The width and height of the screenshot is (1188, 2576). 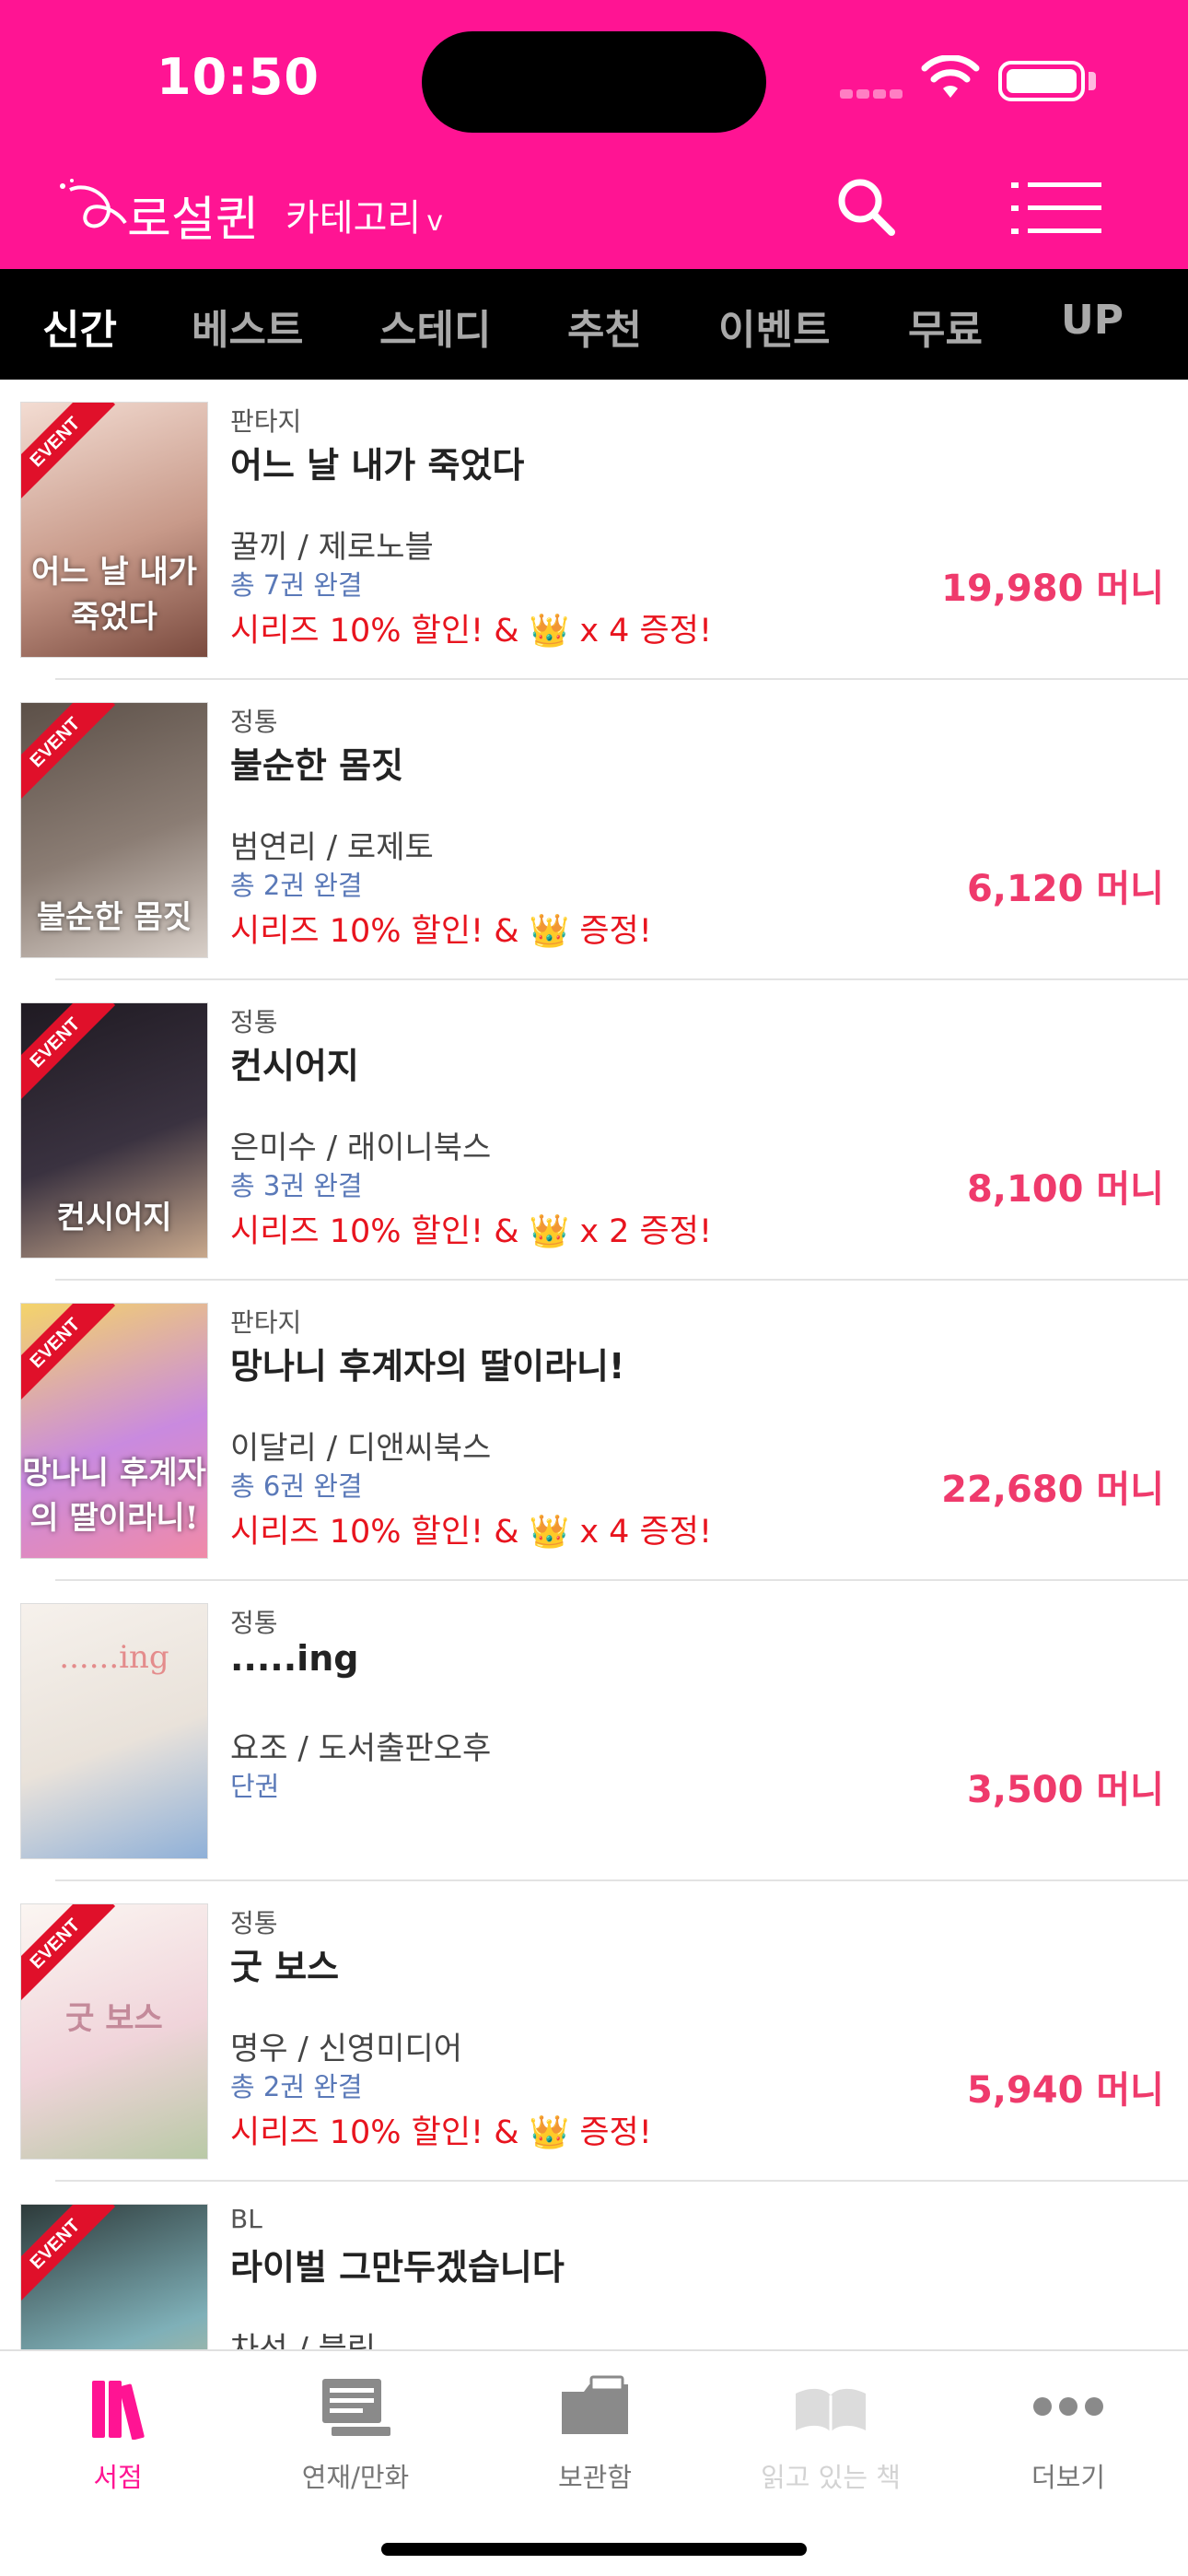 What do you see at coordinates (397, 2264) in the screenshot?
I see `book-title: 라이벌 그만두겠습니다` at bounding box center [397, 2264].